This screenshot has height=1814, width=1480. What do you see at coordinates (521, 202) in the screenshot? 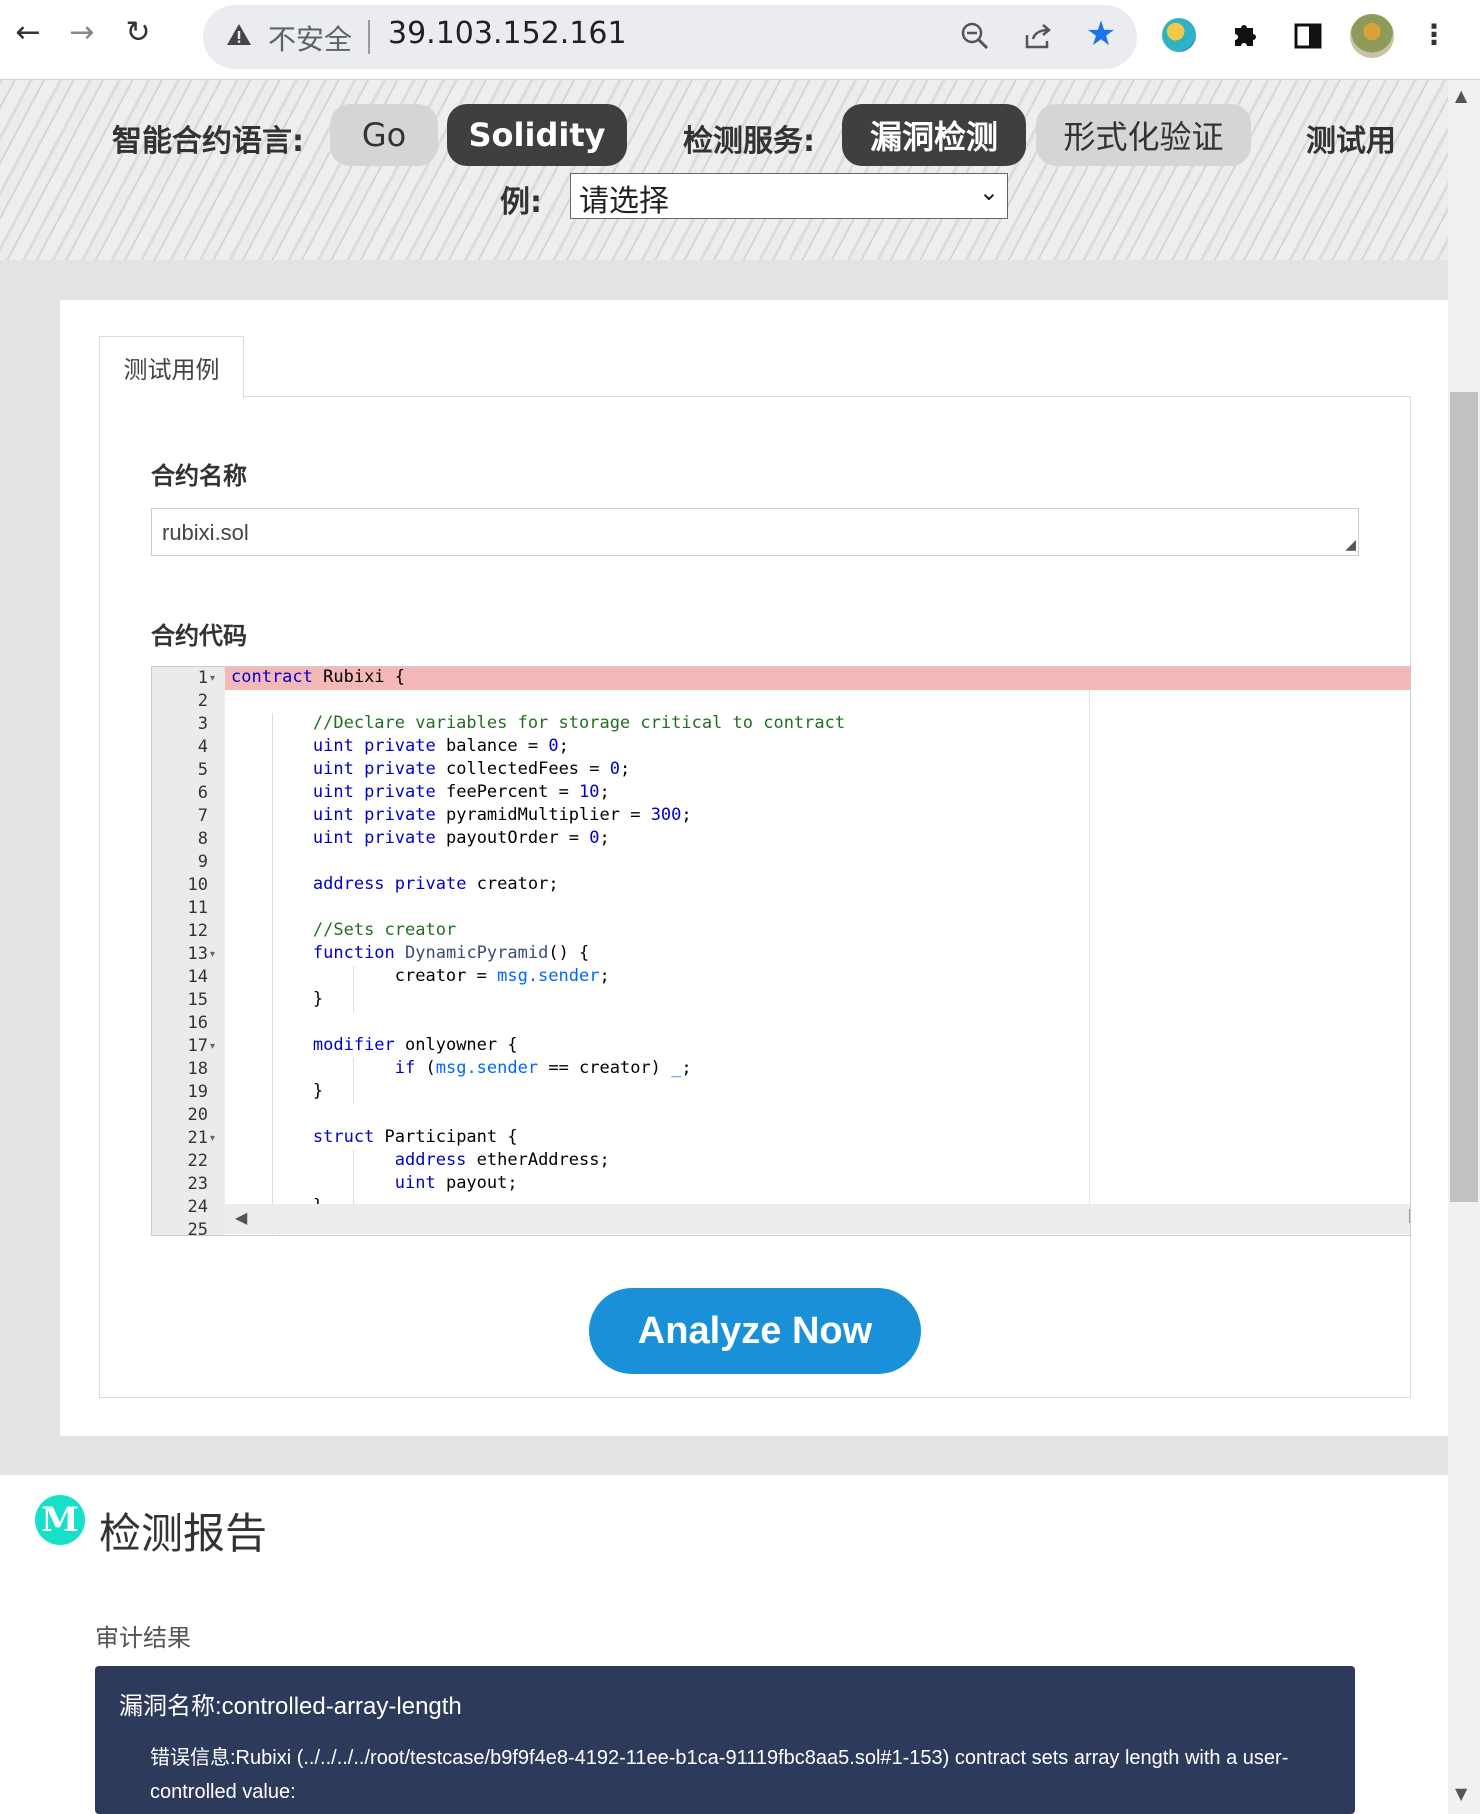
I see `testcase-label-cont: 例:` at bounding box center [521, 202].